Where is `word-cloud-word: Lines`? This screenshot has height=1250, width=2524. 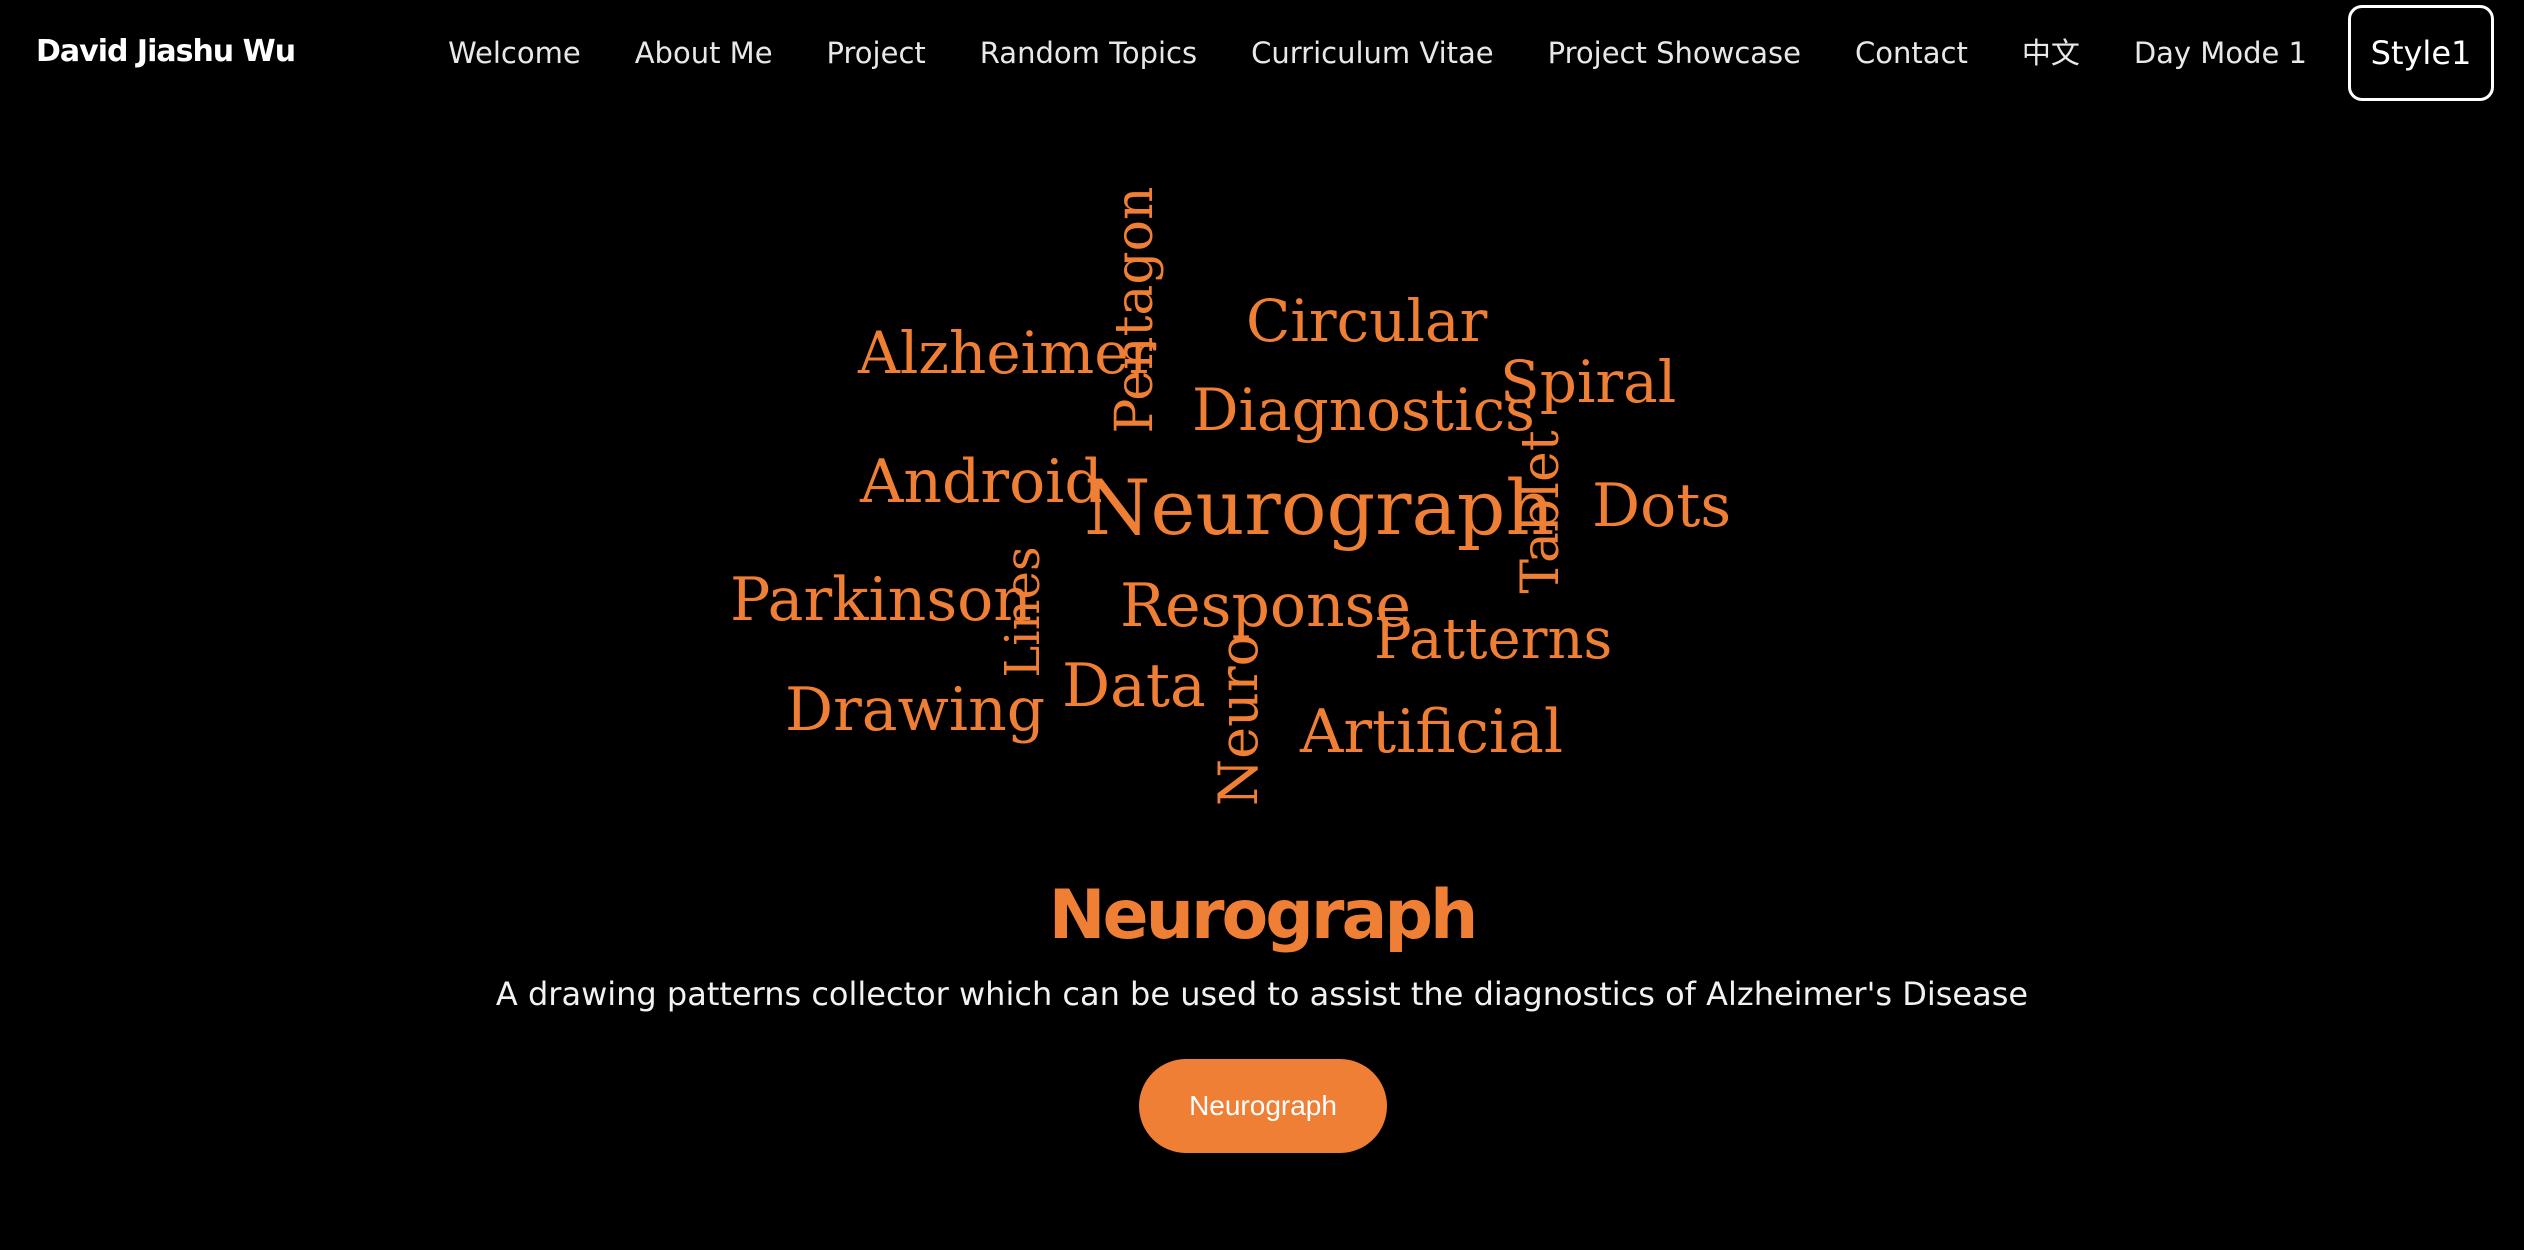 word-cloud-word: Lines is located at coordinates (1023, 612).